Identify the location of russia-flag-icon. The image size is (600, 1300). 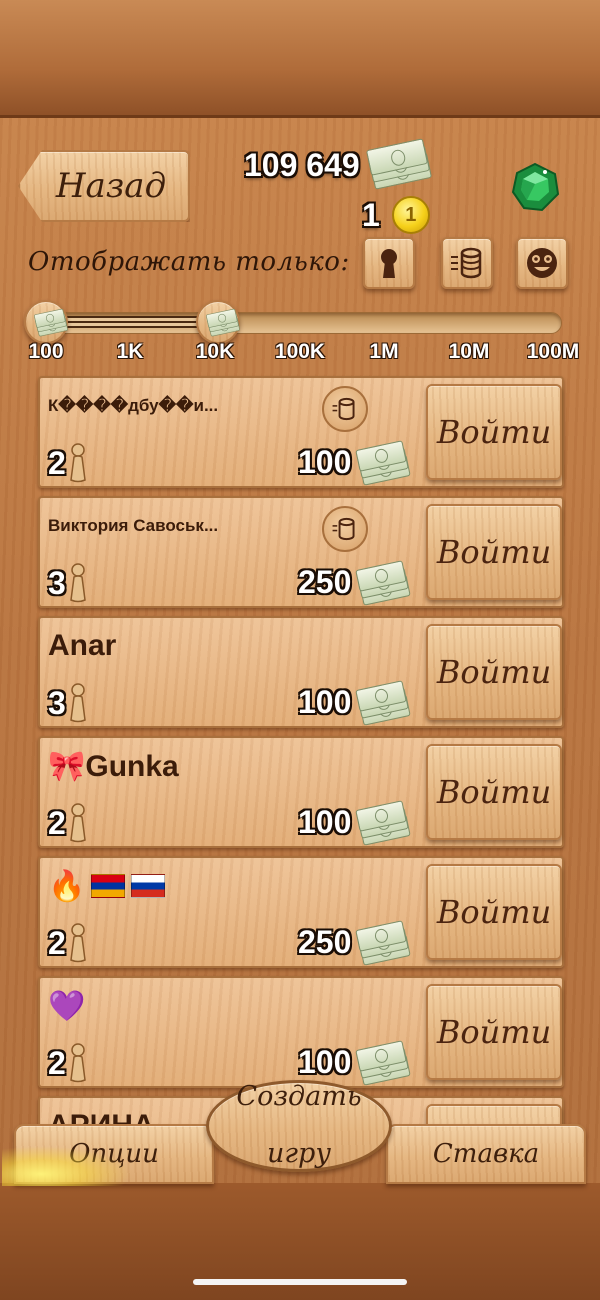
(148, 886).